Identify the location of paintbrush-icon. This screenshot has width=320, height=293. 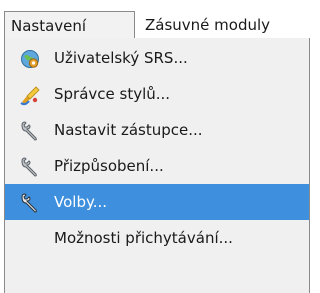
(30, 95).